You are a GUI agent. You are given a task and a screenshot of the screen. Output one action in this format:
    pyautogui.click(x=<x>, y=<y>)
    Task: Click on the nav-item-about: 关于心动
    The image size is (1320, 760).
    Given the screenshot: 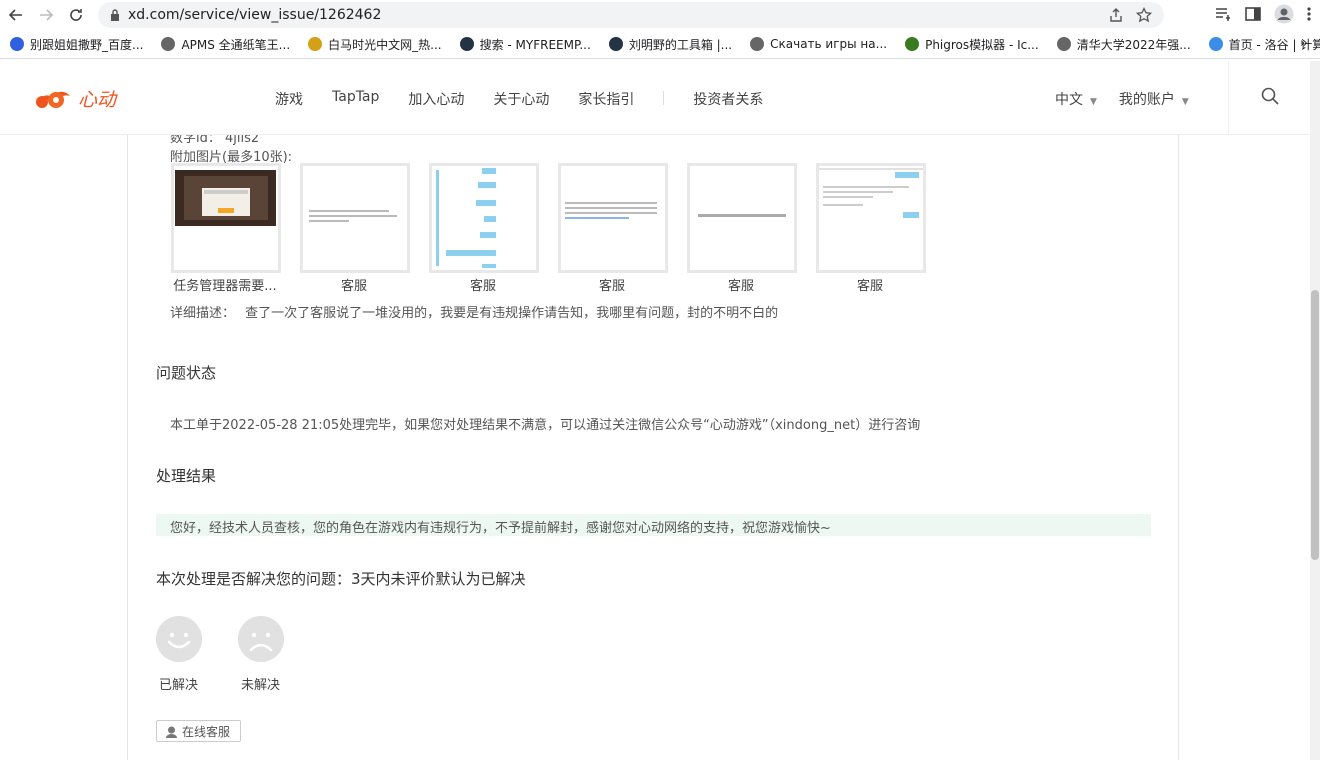 What is the action you would take?
    pyautogui.click(x=521, y=99)
    